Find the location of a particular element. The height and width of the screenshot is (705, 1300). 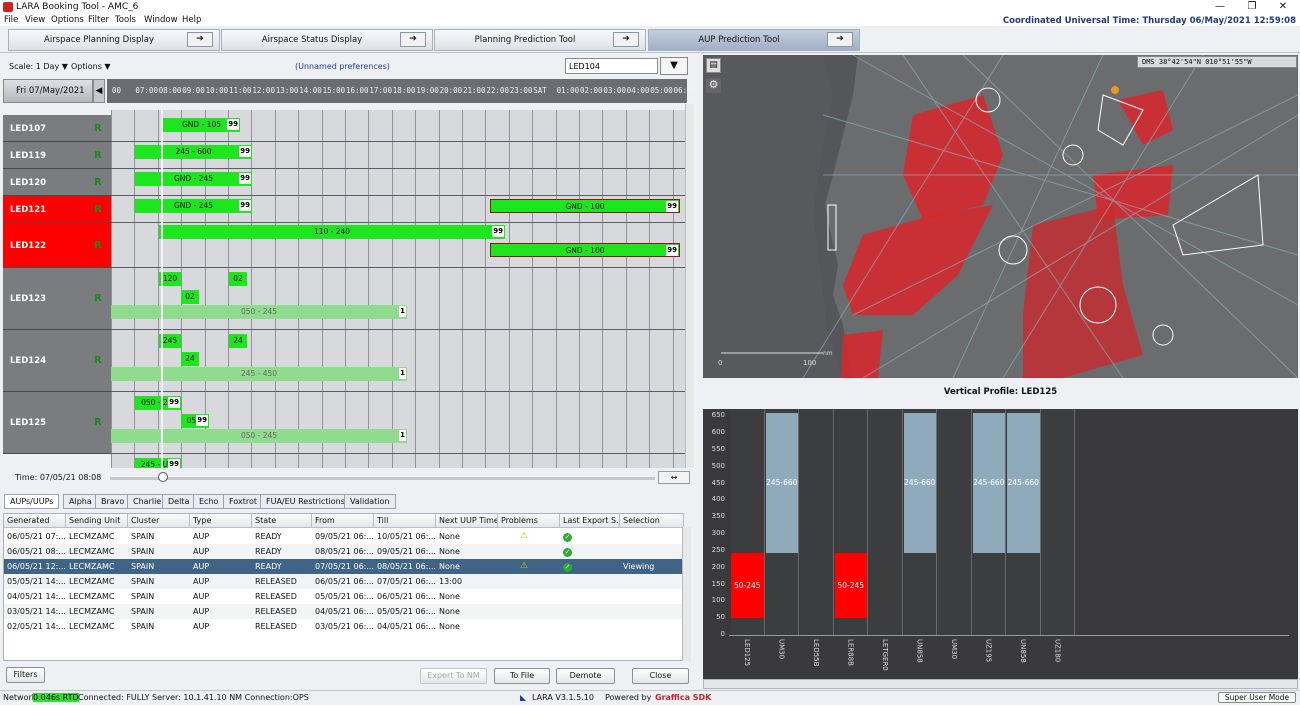

current-time-line is located at coordinates (162, 286).